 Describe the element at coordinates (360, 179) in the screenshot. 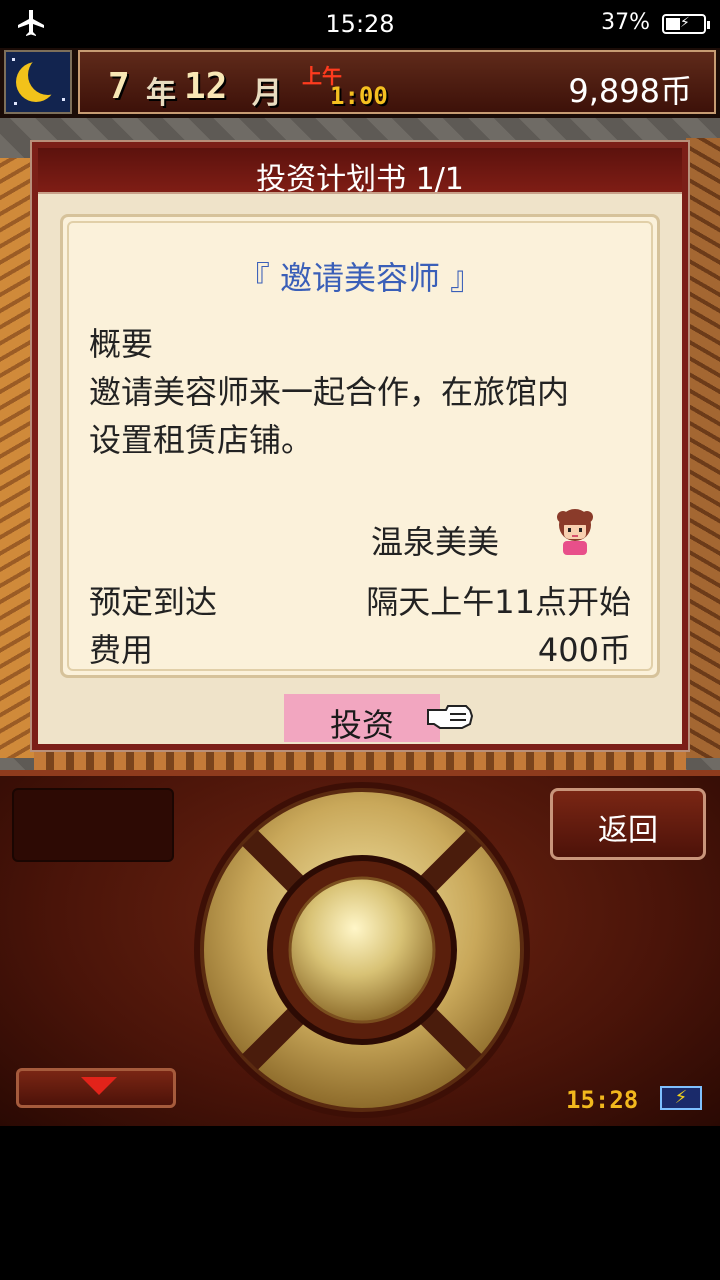

I see `dialog-title: 投资计划书 1/1` at that location.